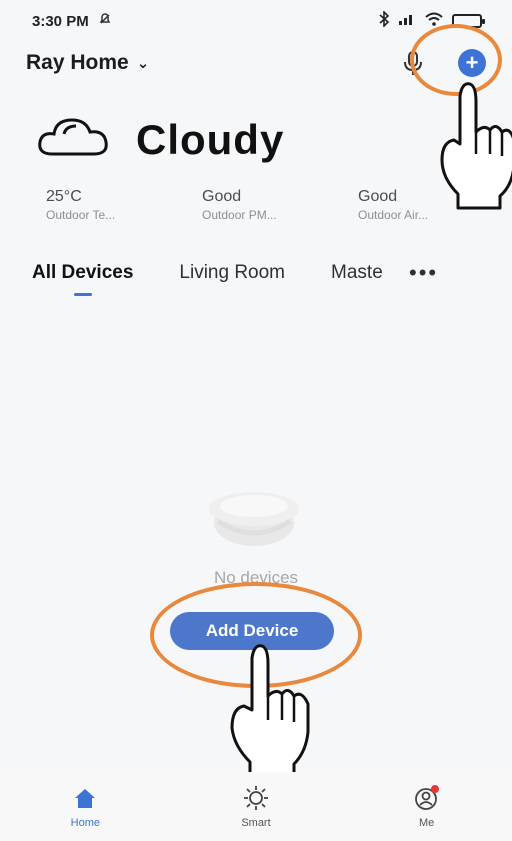 The height and width of the screenshot is (841, 512). What do you see at coordinates (413, 63) in the screenshot?
I see `microphone-icon` at bounding box center [413, 63].